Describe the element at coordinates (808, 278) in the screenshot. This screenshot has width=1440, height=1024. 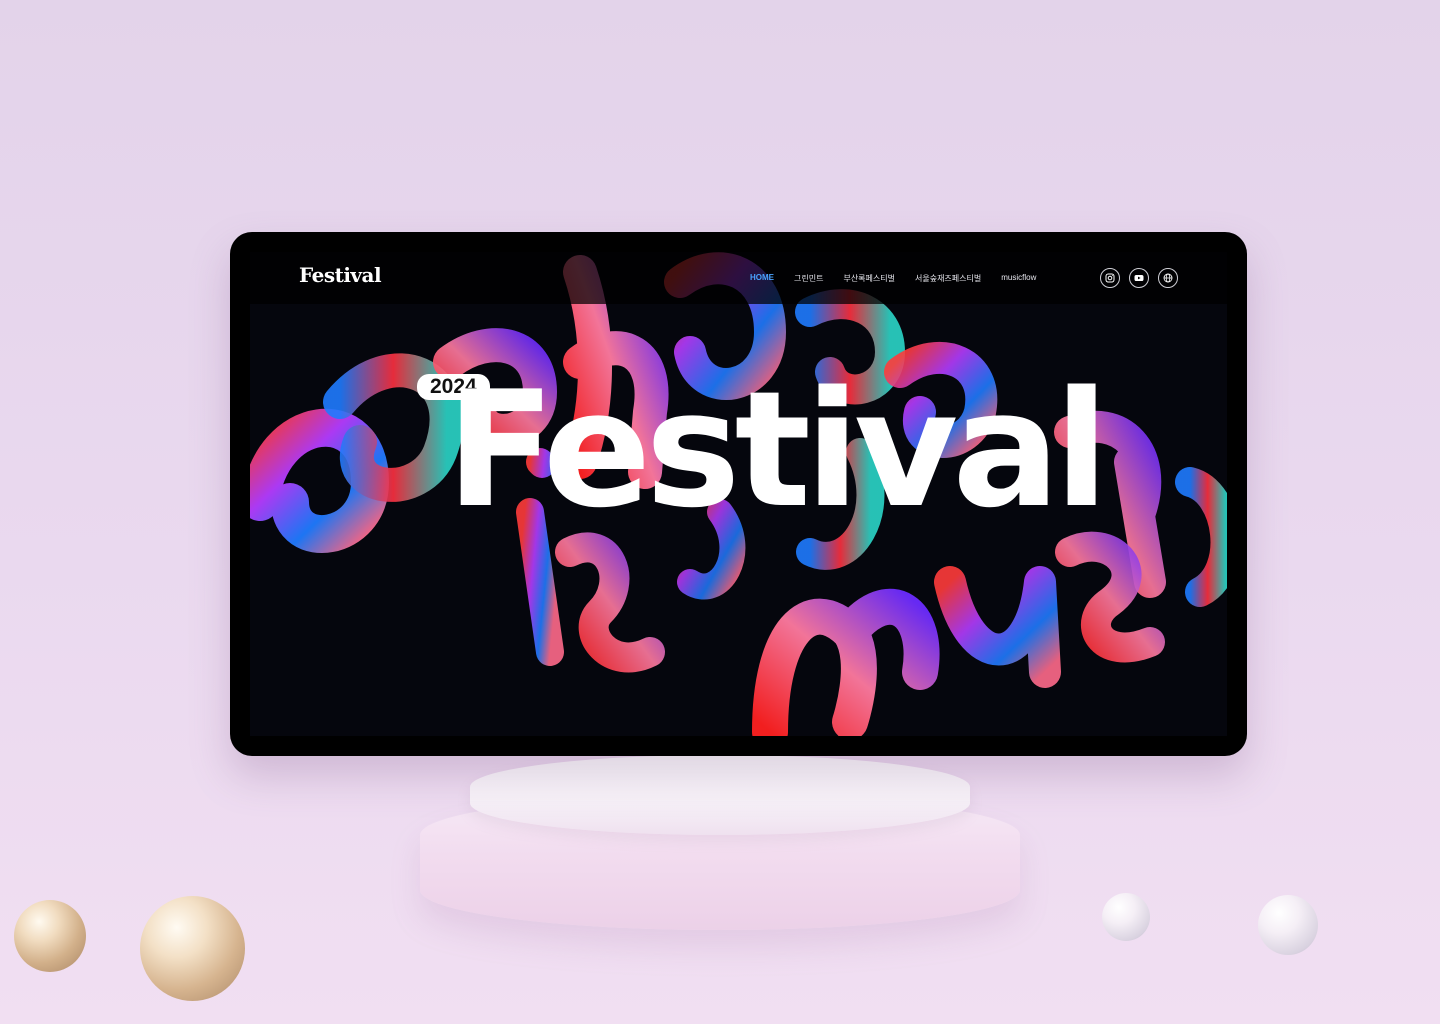
I see `nav-item-greenmint: 그린민트` at that location.